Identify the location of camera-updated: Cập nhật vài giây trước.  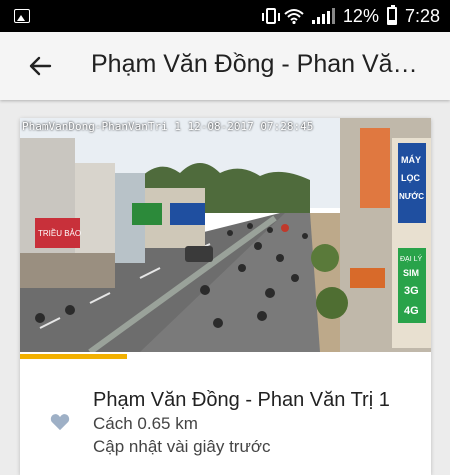
(182, 446).